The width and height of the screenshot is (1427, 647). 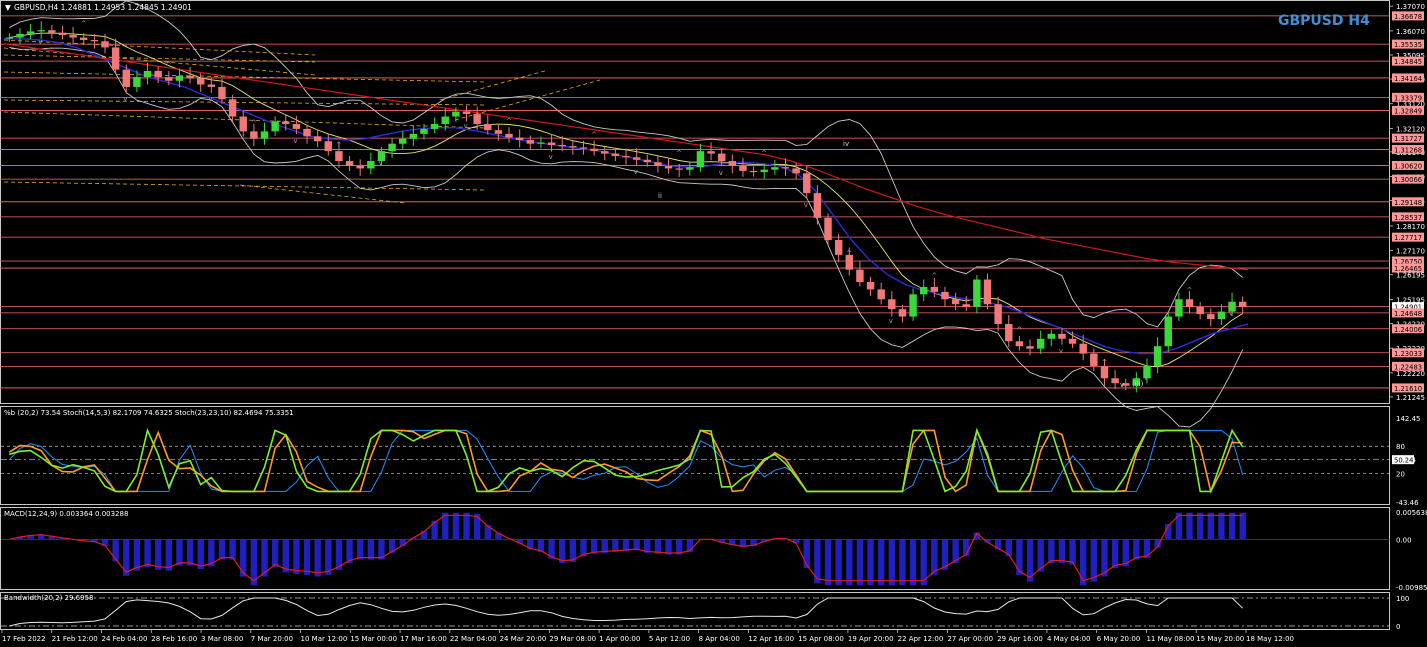 What do you see at coordinates (1408, 203) in the screenshot?
I see `level-badge-label: 1.29148` at bounding box center [1408, 203].